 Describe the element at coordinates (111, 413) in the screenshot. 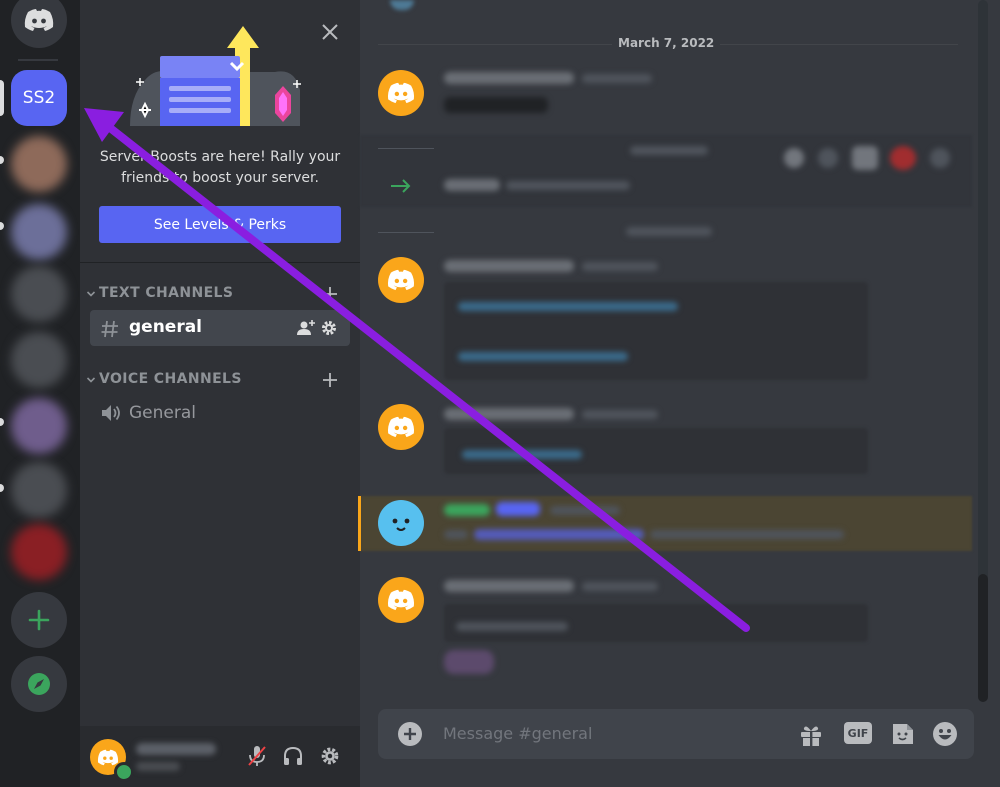

I see `speaker-icon` at that location.